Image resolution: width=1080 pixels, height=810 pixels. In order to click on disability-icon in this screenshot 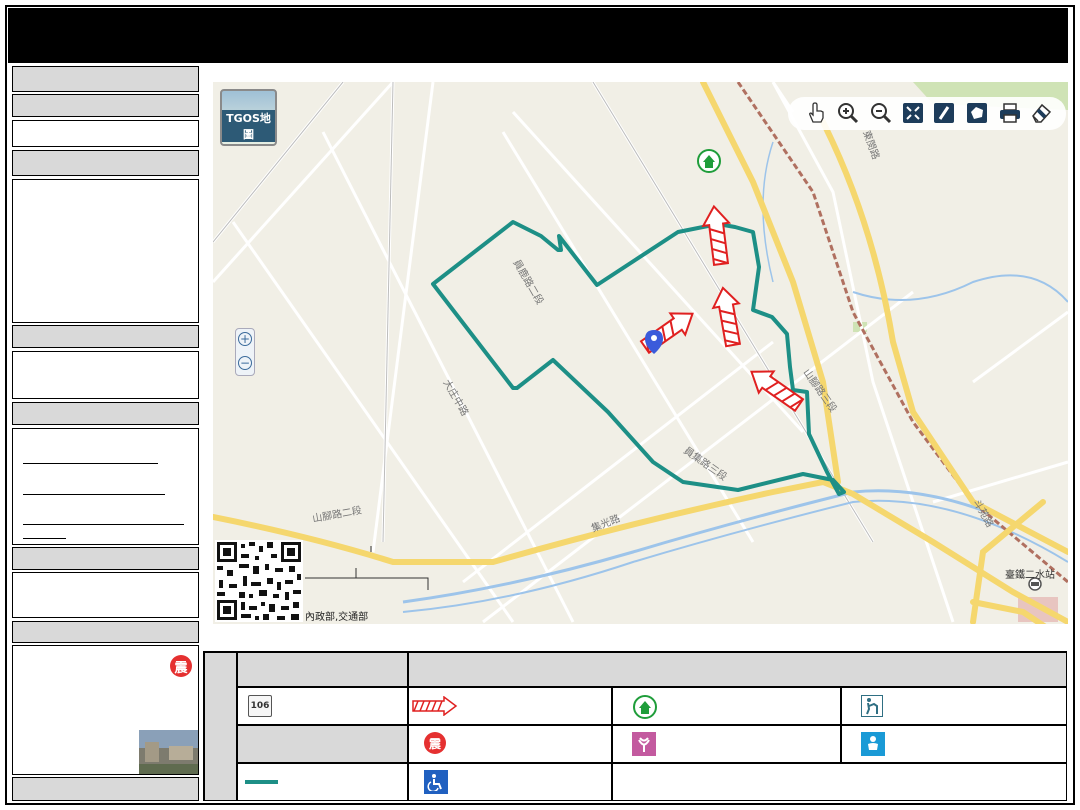, I will do `click(436, 782)`.